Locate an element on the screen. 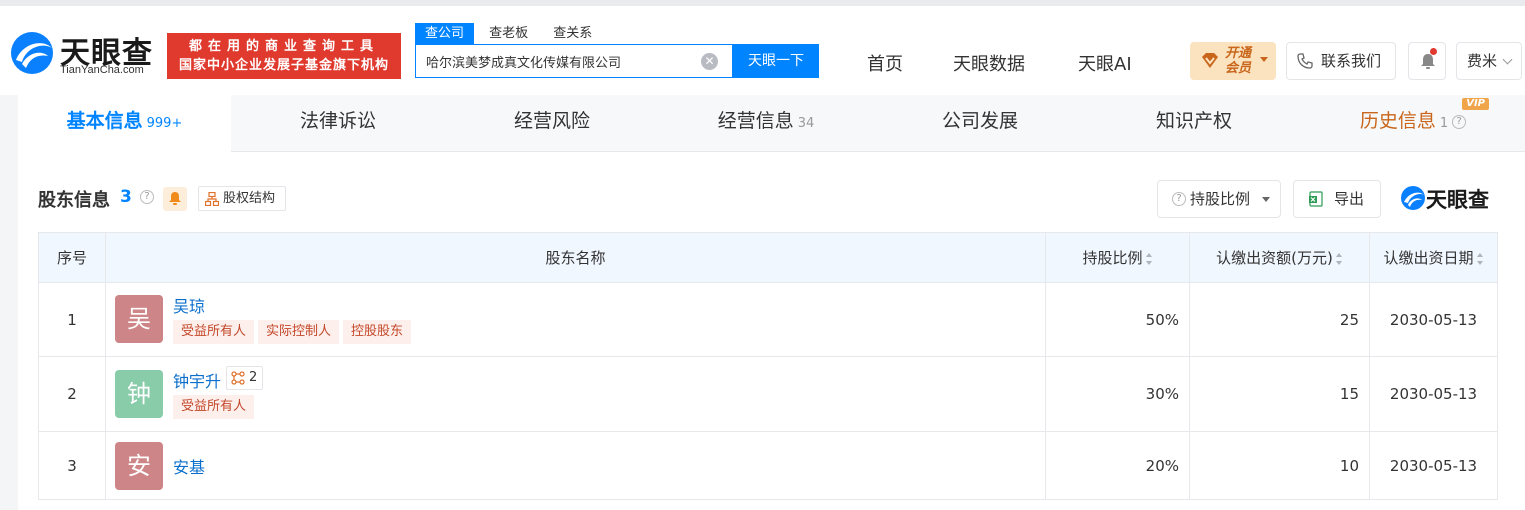 The width and height of the screenshot is (1525, 510). contact-us-label: 联系我们 is located at coordinates (1351, 61).